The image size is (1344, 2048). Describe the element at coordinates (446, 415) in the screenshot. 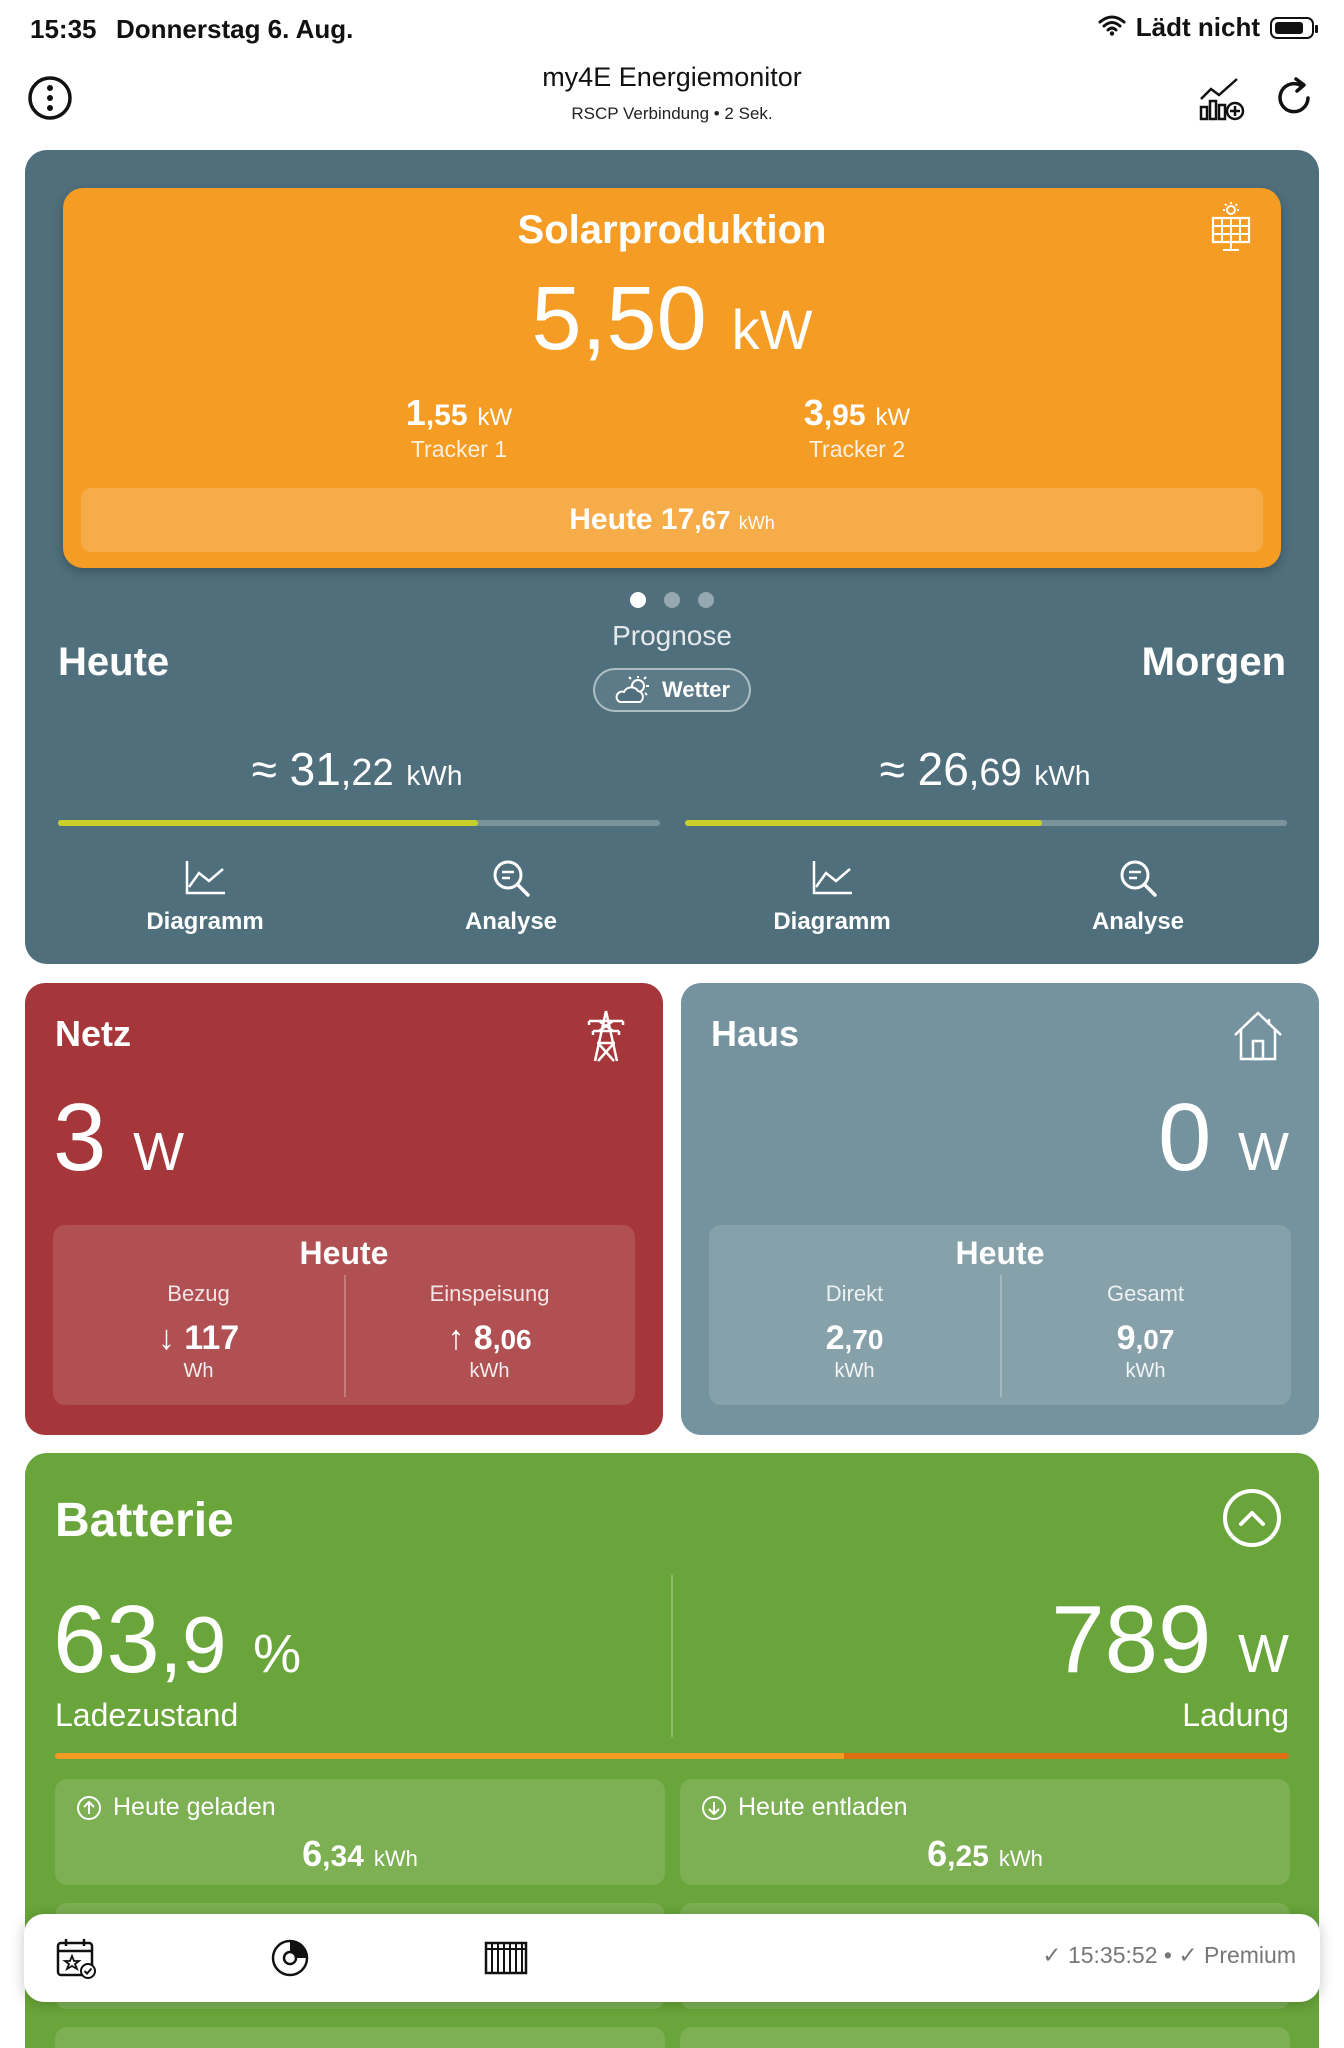

I see `tracker1-dec: ,55` at that location.